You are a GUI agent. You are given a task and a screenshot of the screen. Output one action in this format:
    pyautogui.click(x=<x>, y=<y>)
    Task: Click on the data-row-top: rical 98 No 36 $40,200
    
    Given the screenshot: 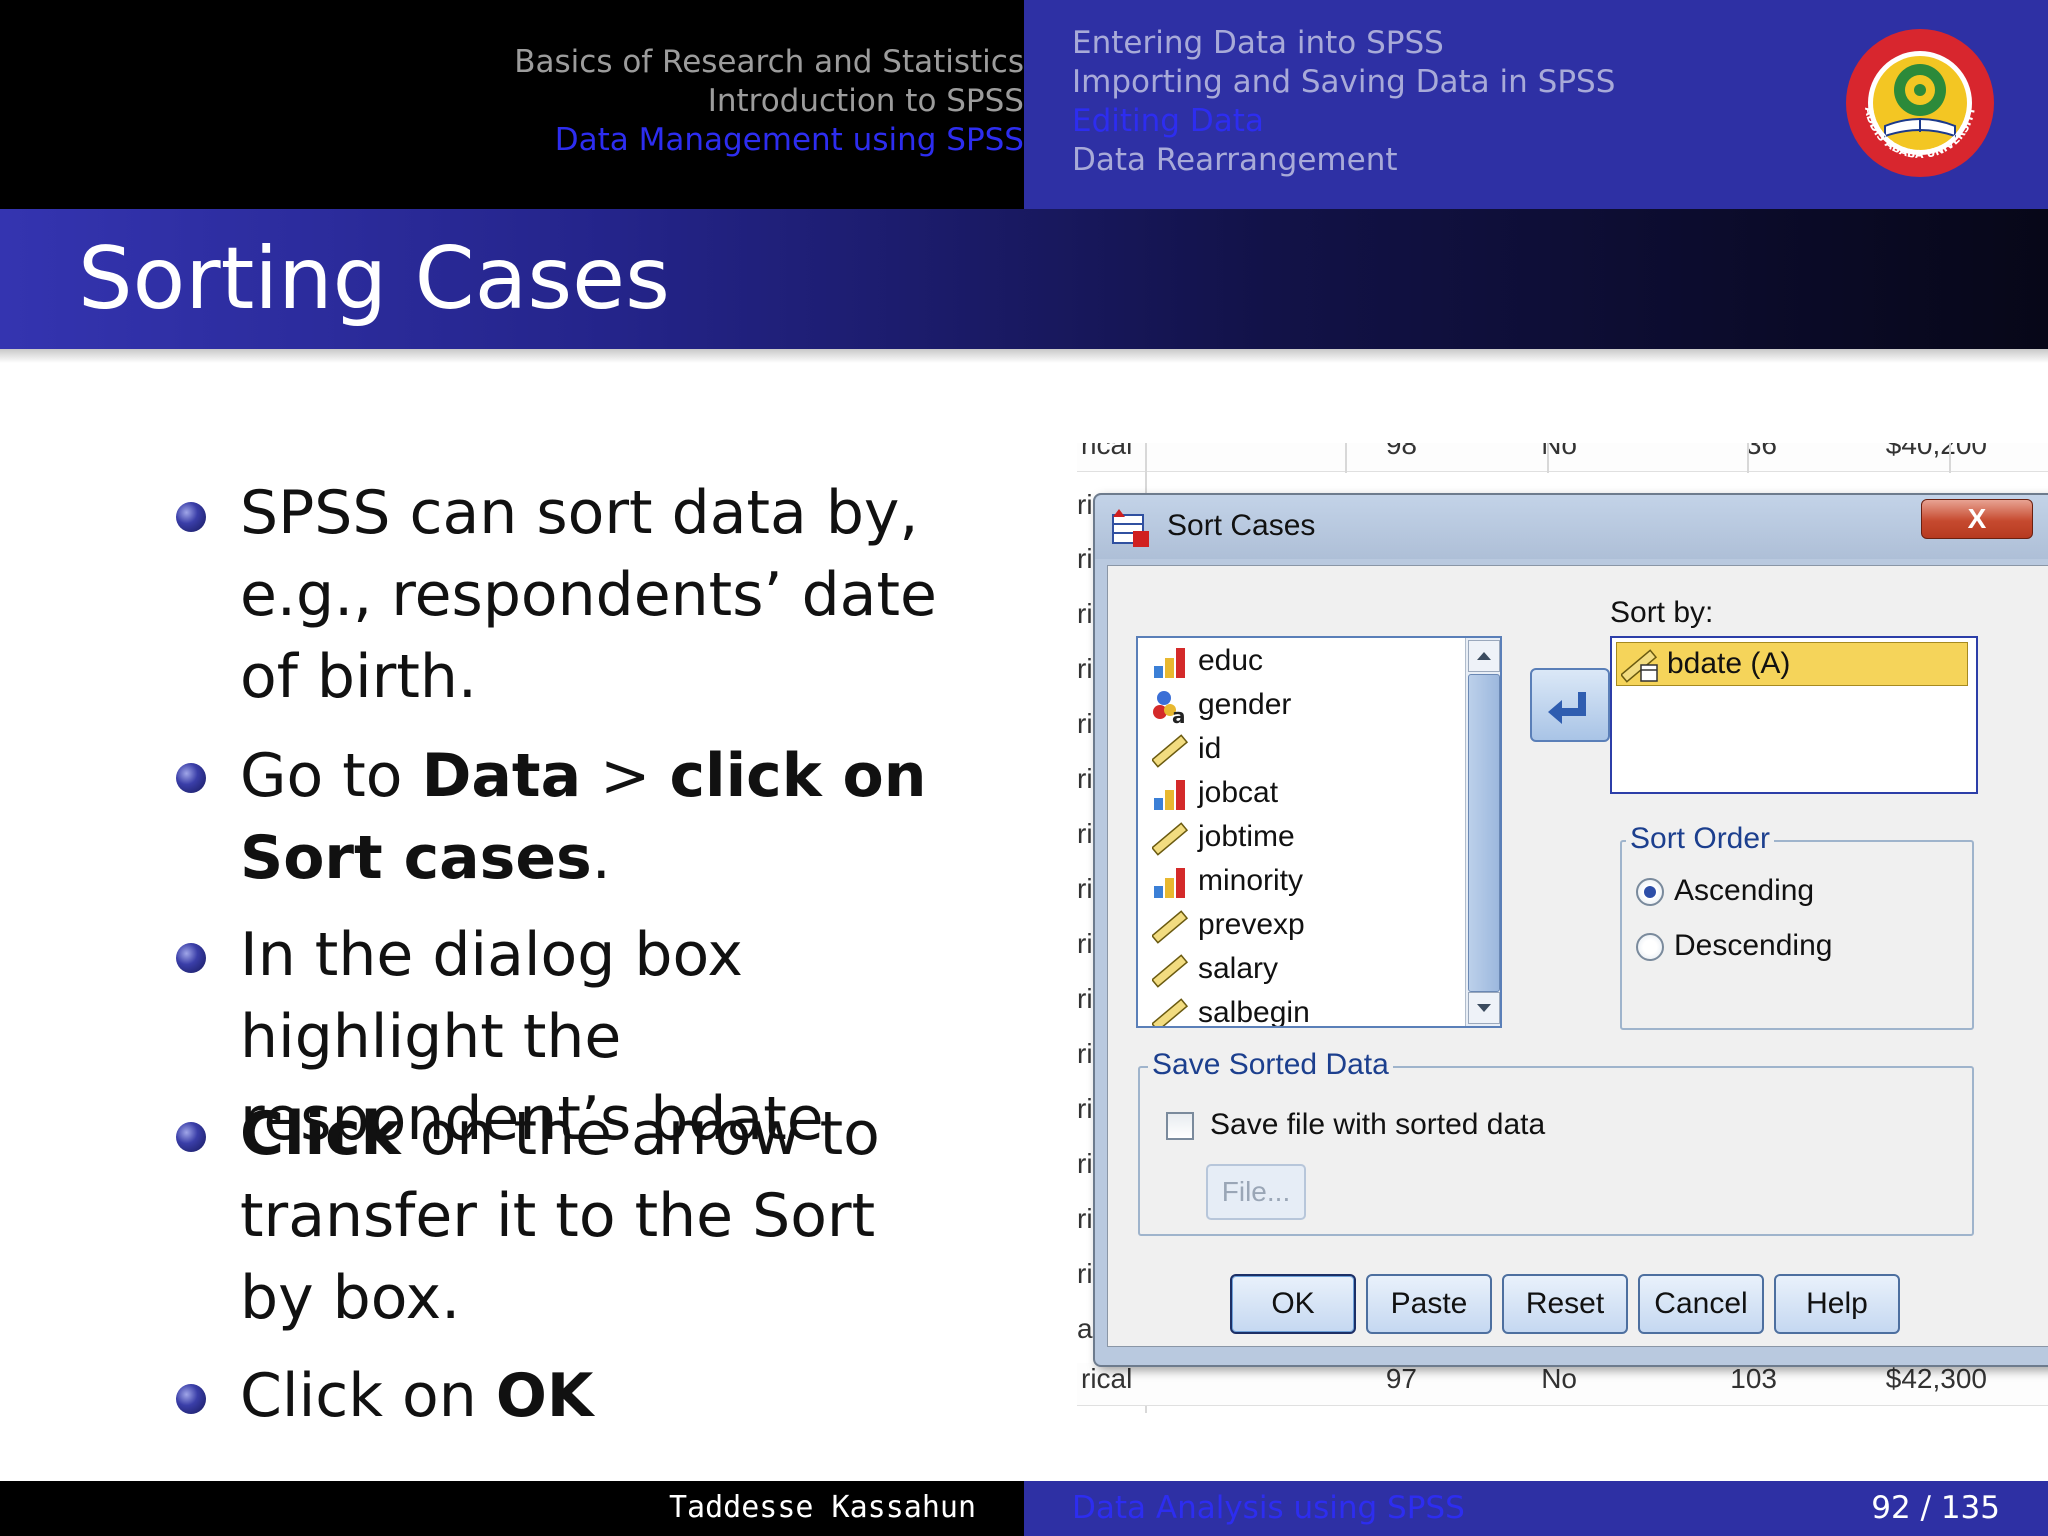 What is the action you would take?
    pyautogui.click(x=1562, y=457)
    